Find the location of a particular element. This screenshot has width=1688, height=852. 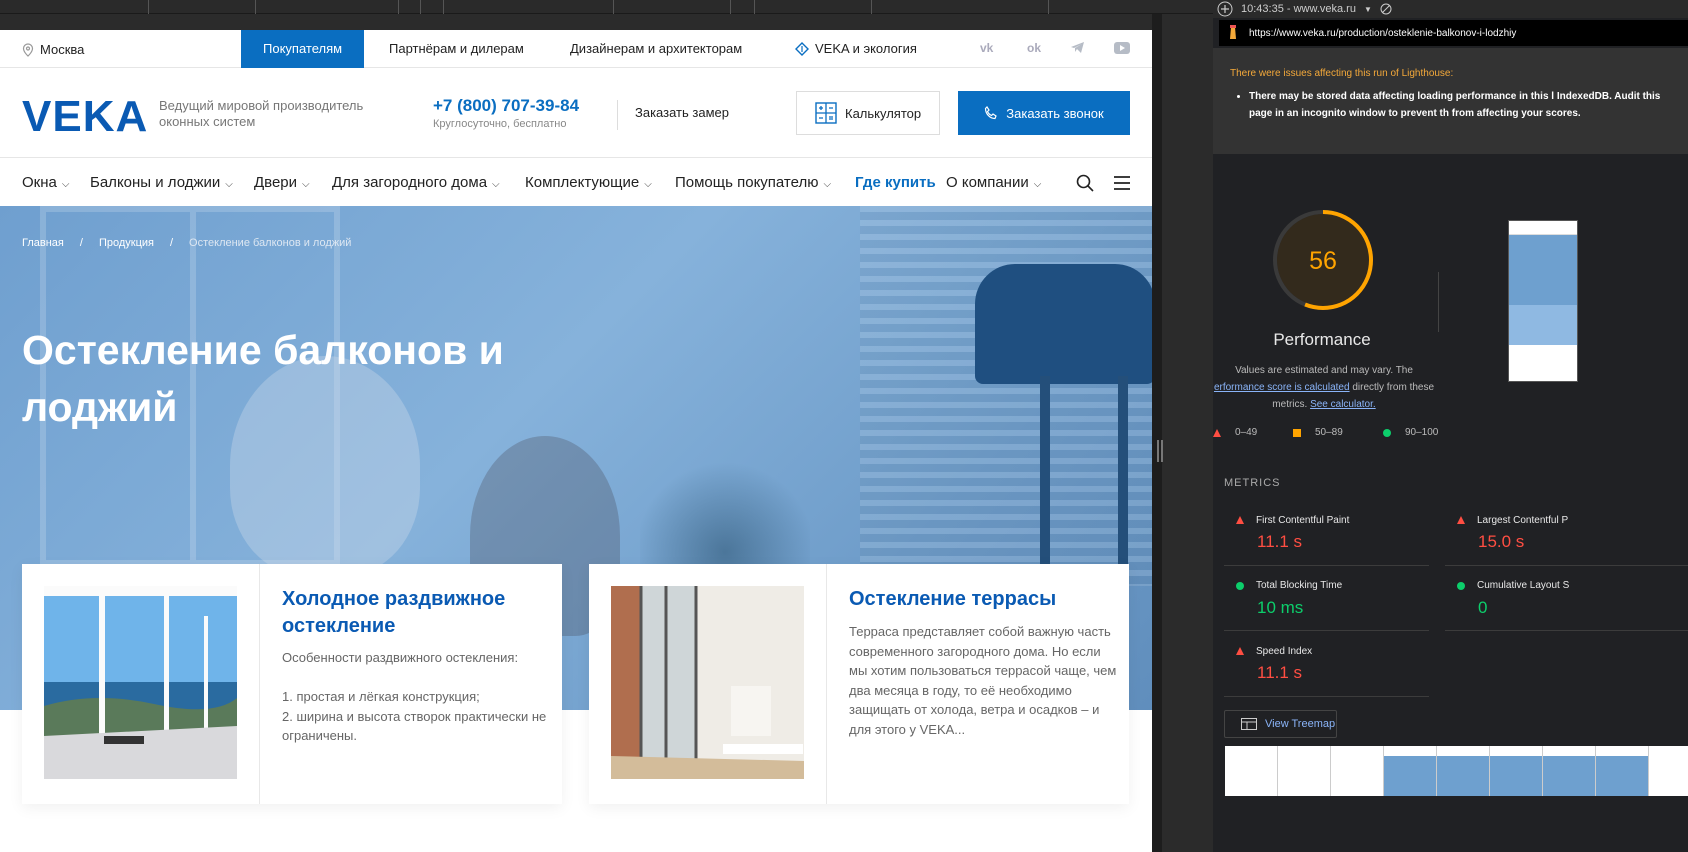

menu-help: Помощь покупателю ⌵ is located at coordinates (753, 182).